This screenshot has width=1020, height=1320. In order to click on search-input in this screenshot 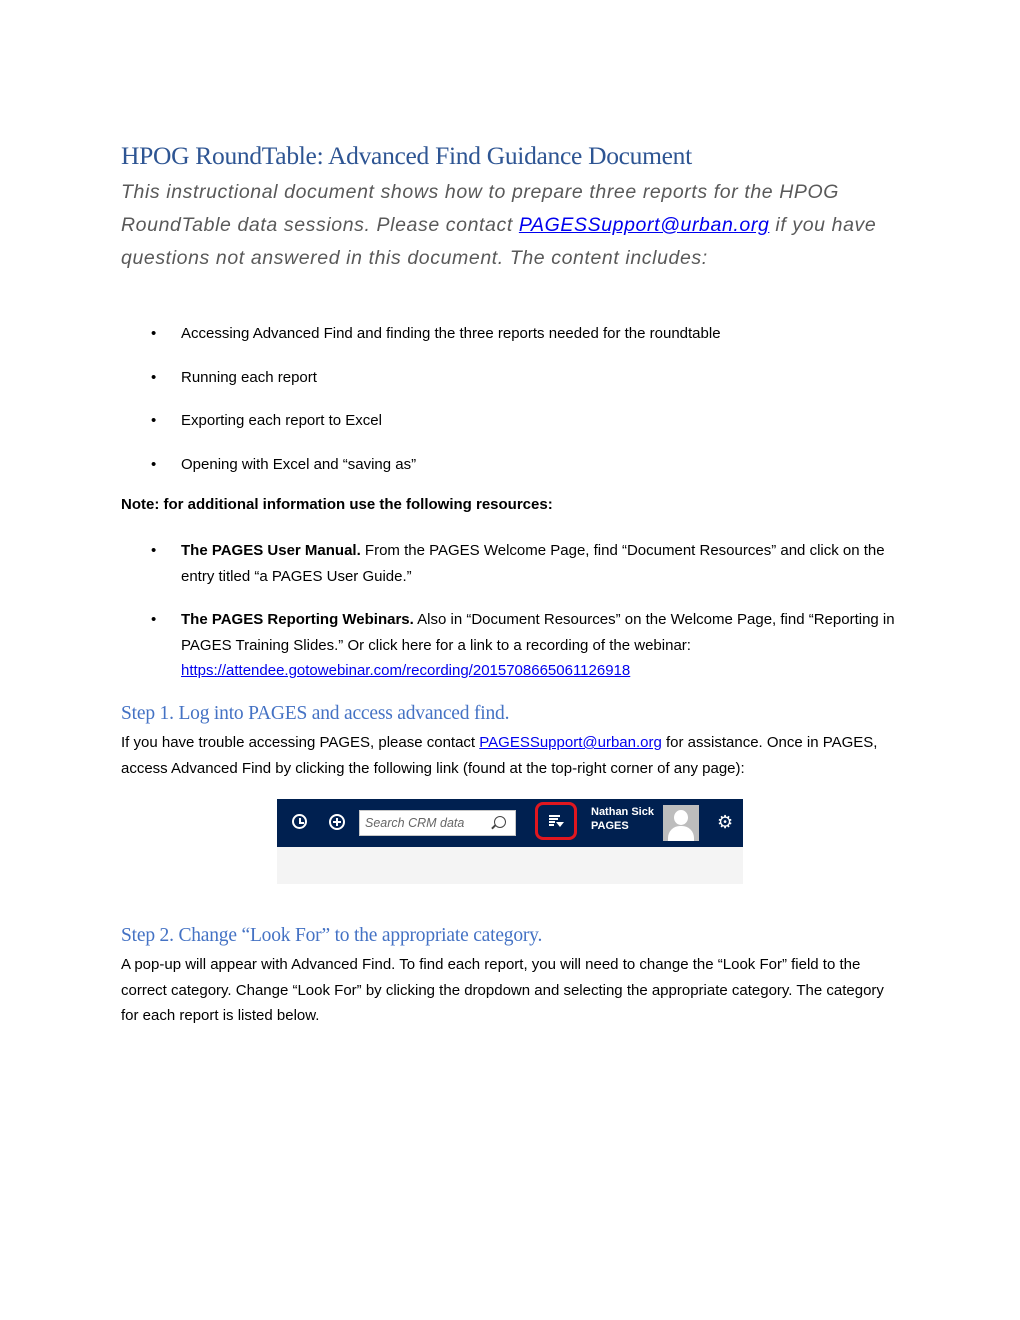, I will do `click(425, 823)`.